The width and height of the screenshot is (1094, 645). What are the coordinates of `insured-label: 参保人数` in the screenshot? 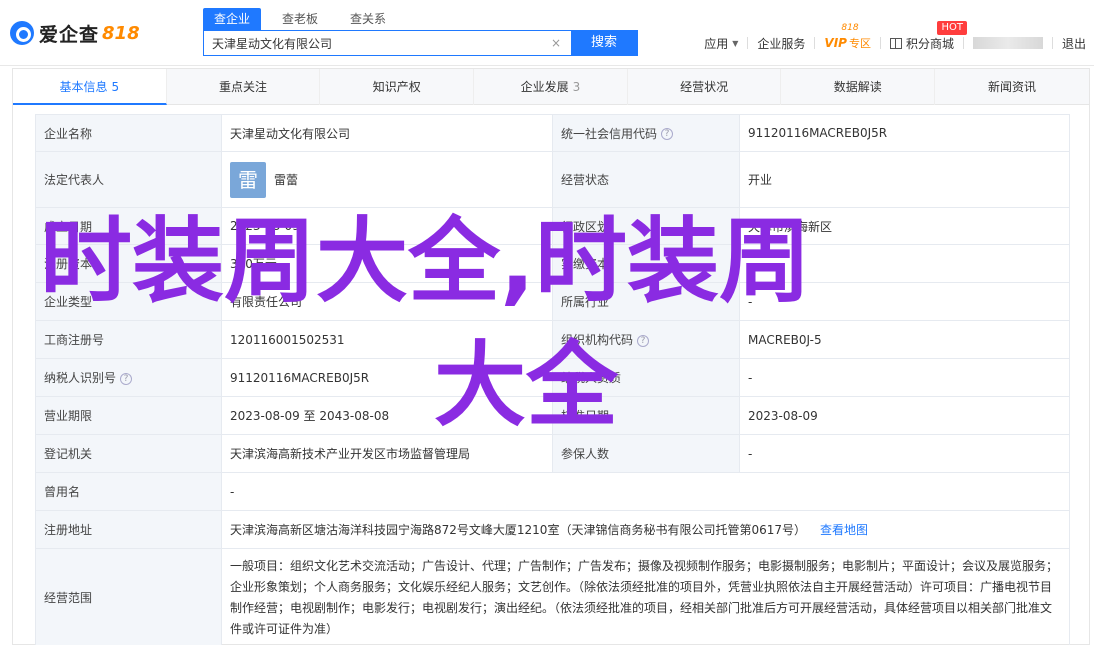 It's located at (646, 453).